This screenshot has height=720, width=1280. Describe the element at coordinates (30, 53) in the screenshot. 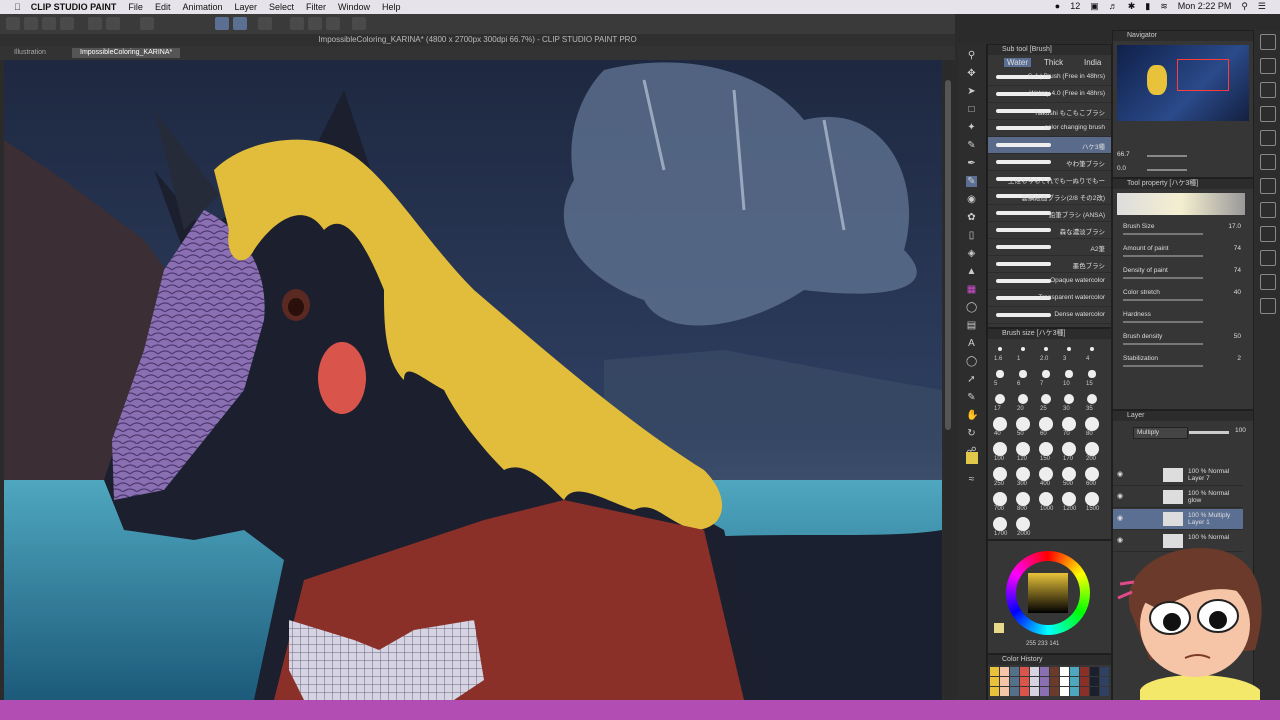

I see `tab-illustration: Illustration` at that location.